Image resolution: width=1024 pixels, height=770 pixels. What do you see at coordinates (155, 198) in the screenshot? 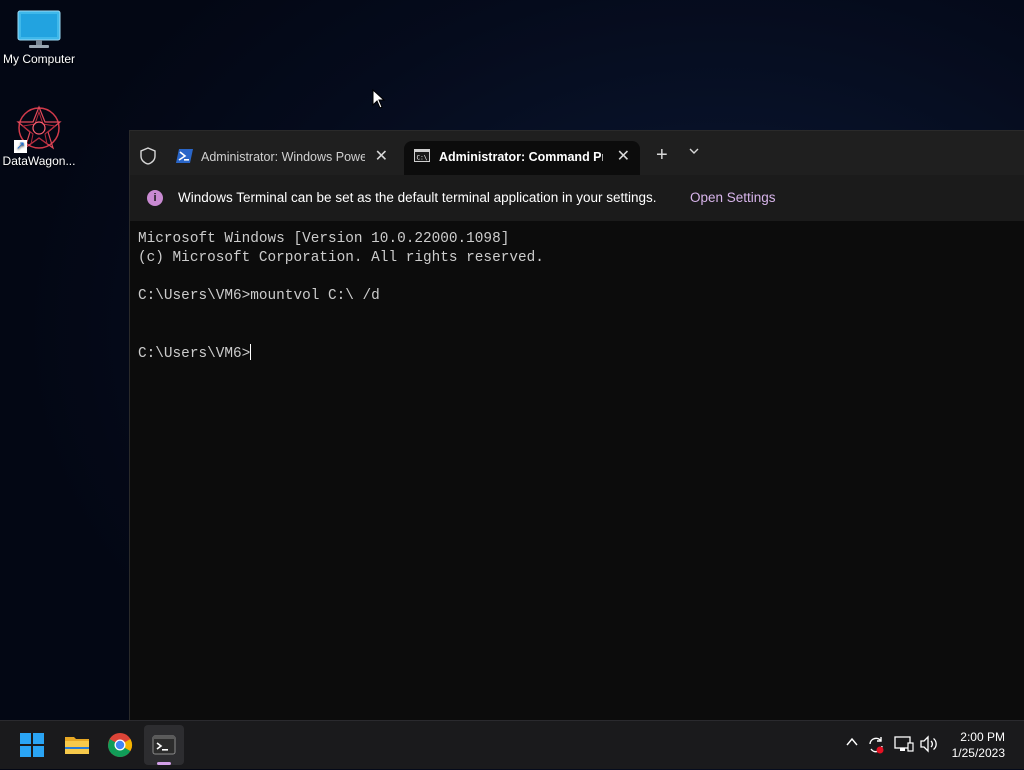
I see `info-icon: i` at bounding box center [155, 198].